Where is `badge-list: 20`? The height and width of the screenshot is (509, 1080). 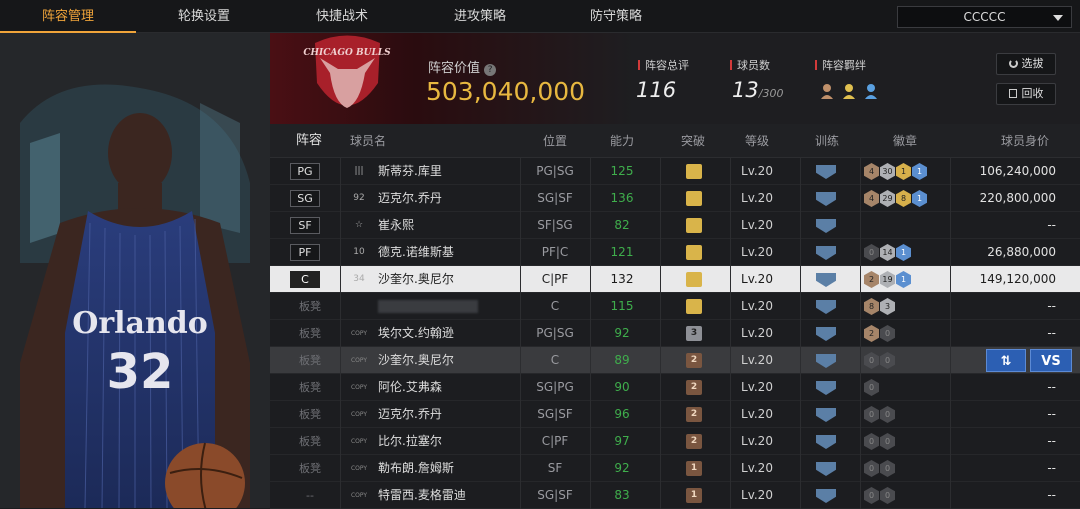 badge-list: 20 is located at coordinates (880, 333).